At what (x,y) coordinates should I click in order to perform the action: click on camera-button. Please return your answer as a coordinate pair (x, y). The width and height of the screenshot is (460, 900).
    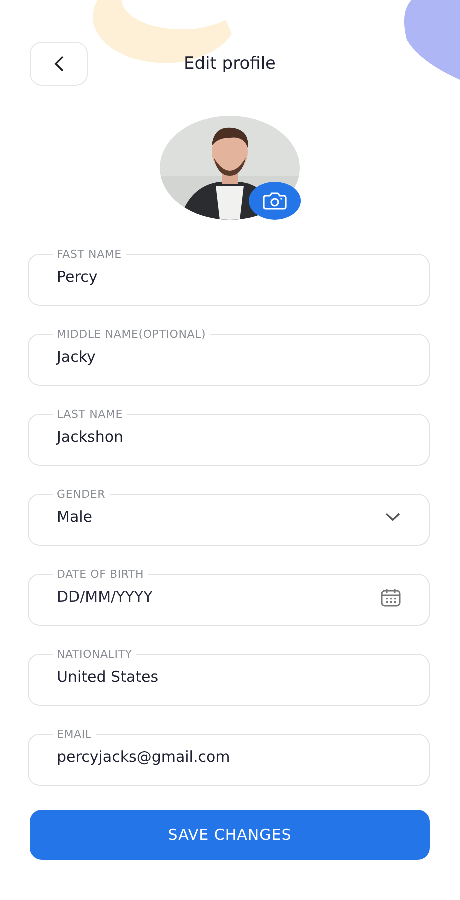
    Looking at the image, I should click on (275, 201).